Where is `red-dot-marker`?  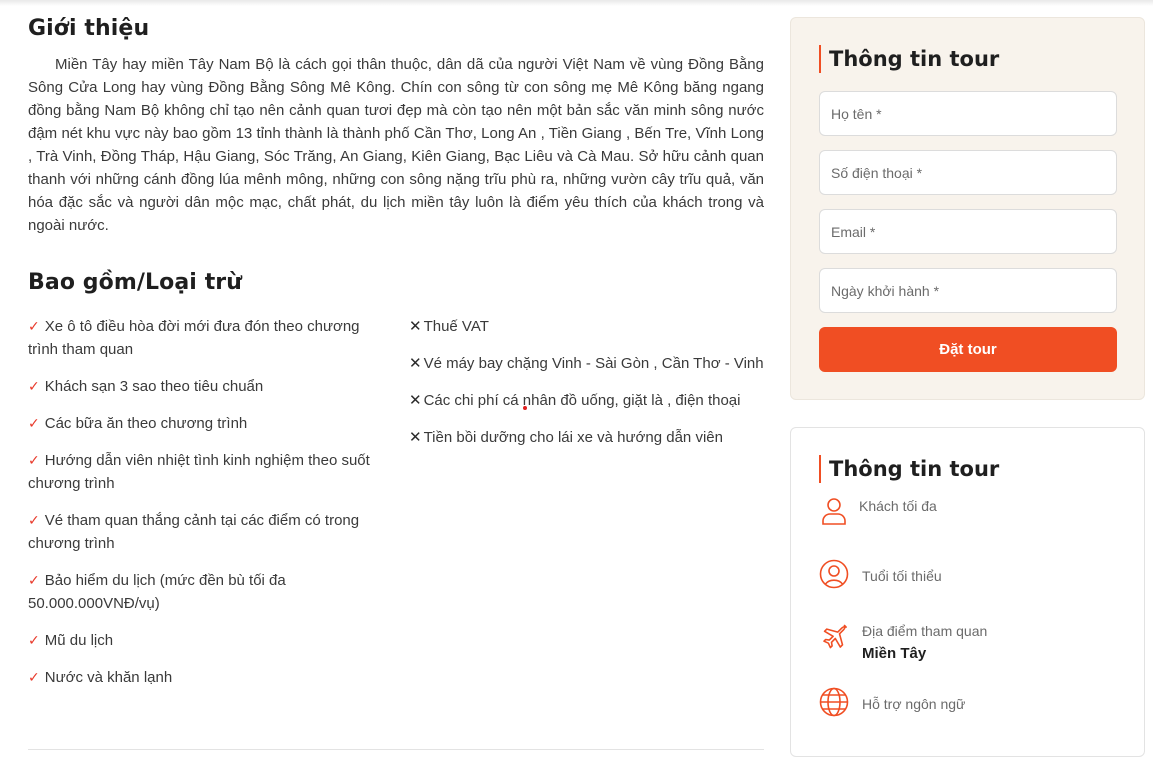
red-dot-marker is located at coordinates (525, 408).